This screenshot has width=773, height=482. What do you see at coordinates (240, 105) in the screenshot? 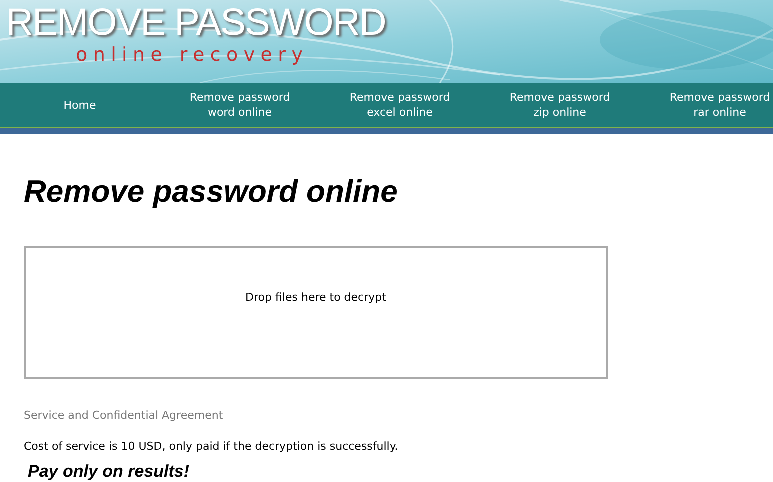
I see `nav-link: Remove password word online` at bounding box center [240, 105].